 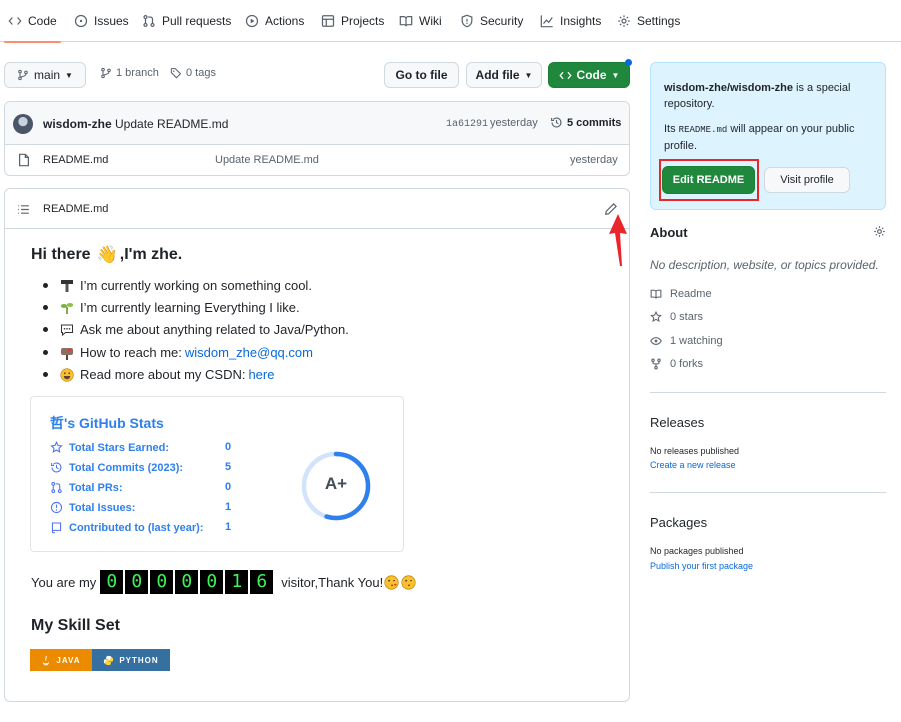 What do you see at coordinates (64, 582) in the screenshot?
I see `visitor-prefix: You are my` at bounding box center [64, 582].